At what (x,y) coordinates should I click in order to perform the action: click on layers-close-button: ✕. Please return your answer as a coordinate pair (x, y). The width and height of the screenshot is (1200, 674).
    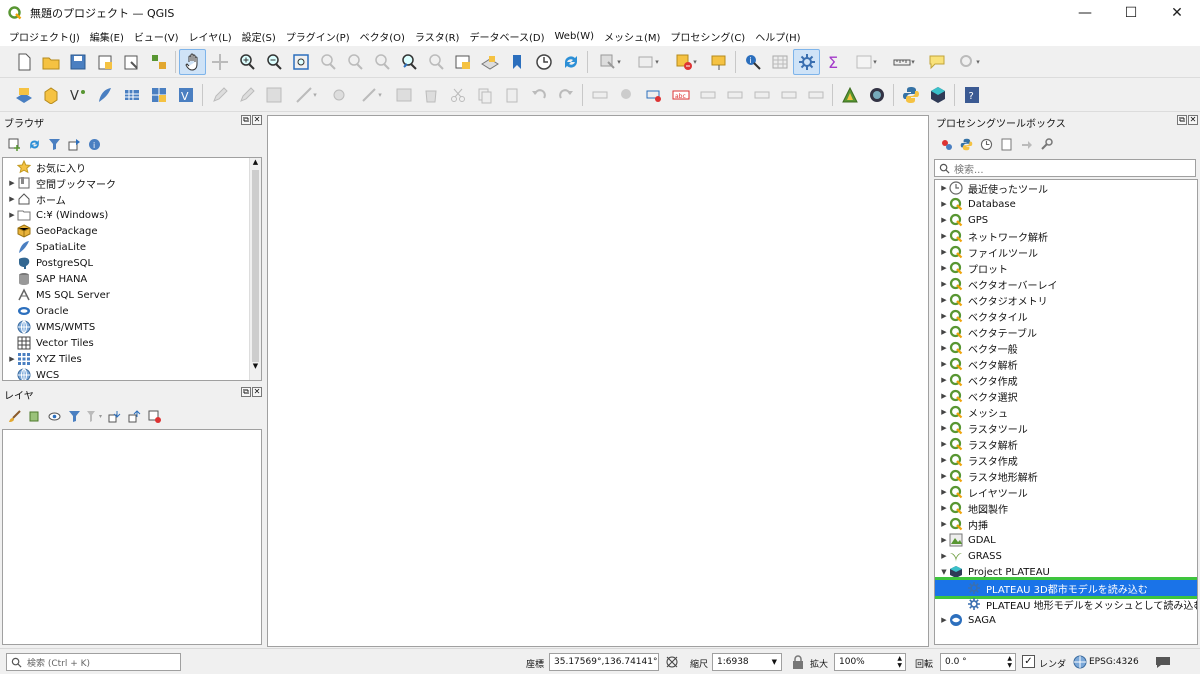
    Looking at the image, I should click on (257, 392).